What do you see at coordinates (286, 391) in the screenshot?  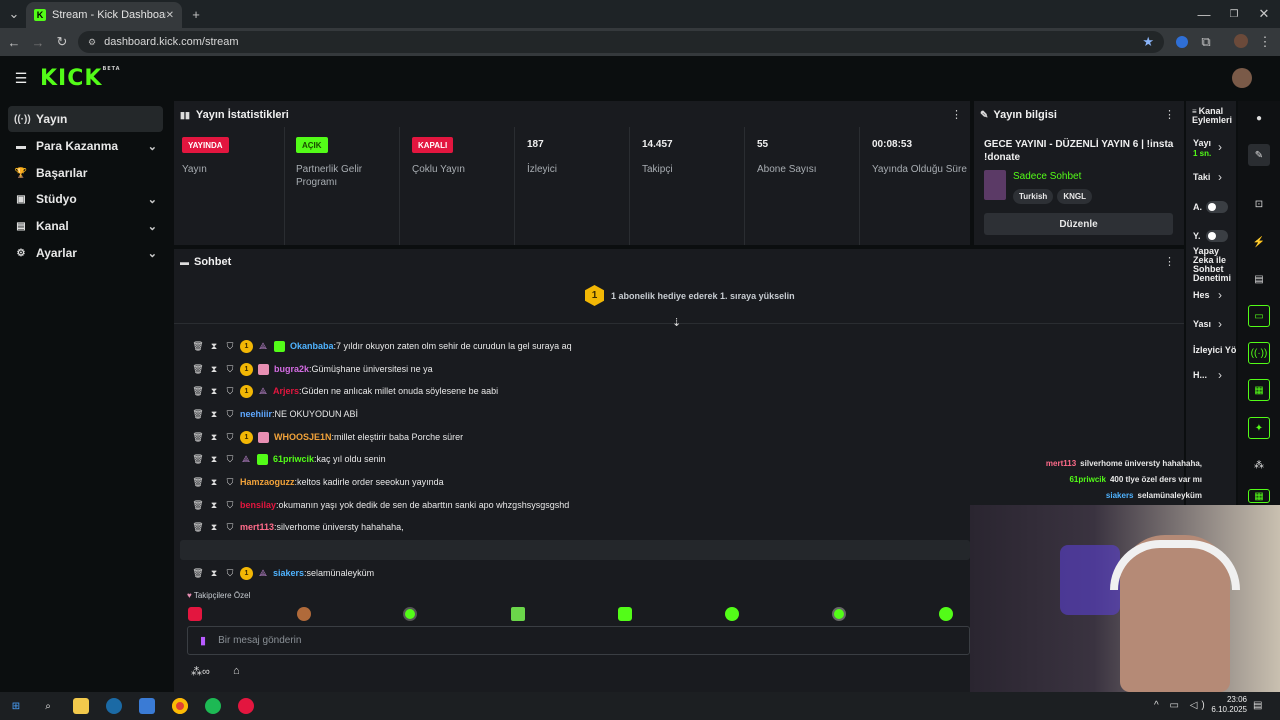 I see `chat-username: Arjers` at bounding box center [286, 391].